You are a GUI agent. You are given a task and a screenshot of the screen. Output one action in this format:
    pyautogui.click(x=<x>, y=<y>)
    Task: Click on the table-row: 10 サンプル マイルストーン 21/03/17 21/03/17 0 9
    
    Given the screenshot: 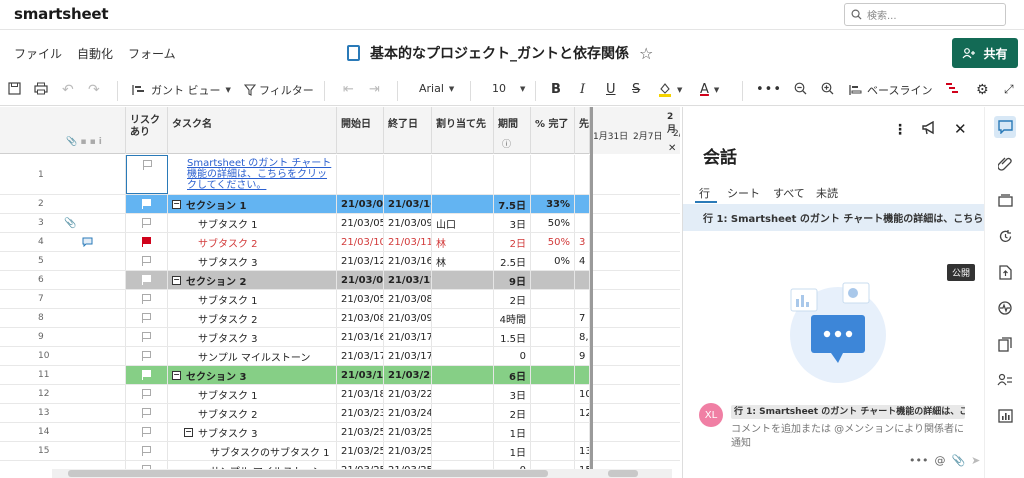 What is the action you would take?
    pyautogui.click(x=340, y=356)
    